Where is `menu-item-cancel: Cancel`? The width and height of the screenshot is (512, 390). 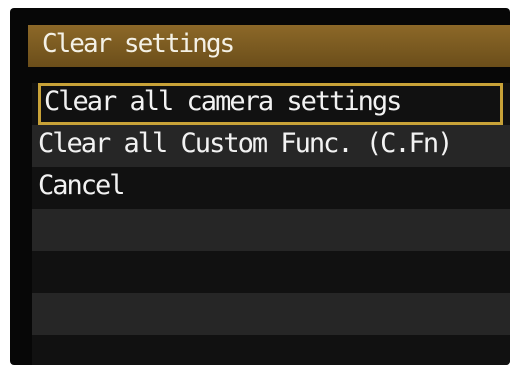 menu-item-cancel: Cancel is located at coordinates (271, 188).